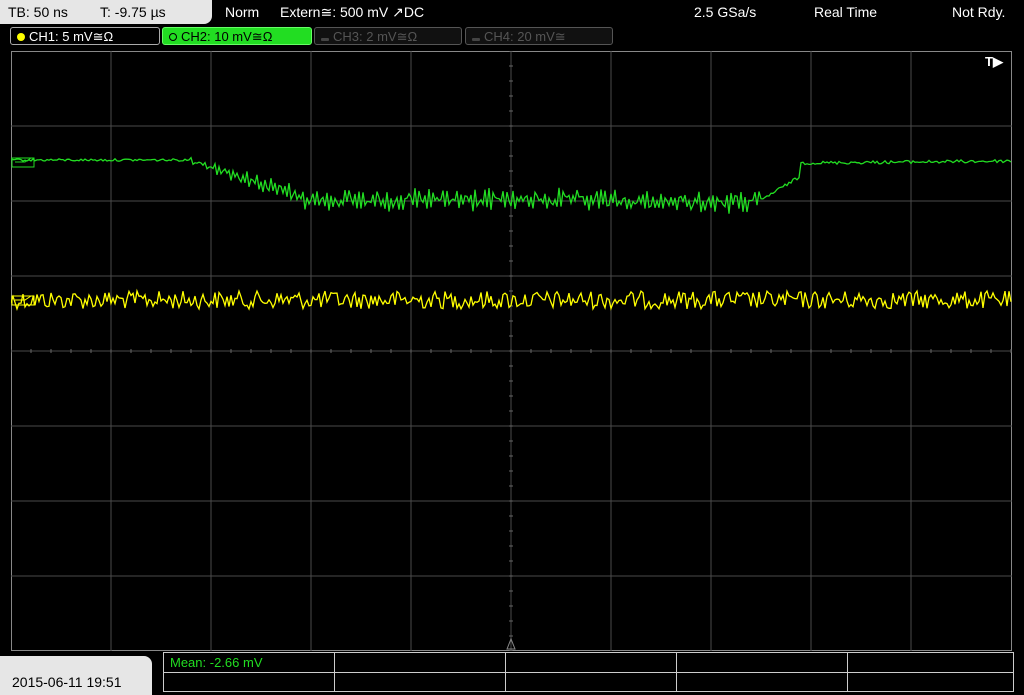 Image resolution: width=1024 pixels, height=695 pixels. Describe the element at coordinates (375, 36) in the screenshot. I see `channel-3-label: CH3: 2 mV≅Ω` at that location.